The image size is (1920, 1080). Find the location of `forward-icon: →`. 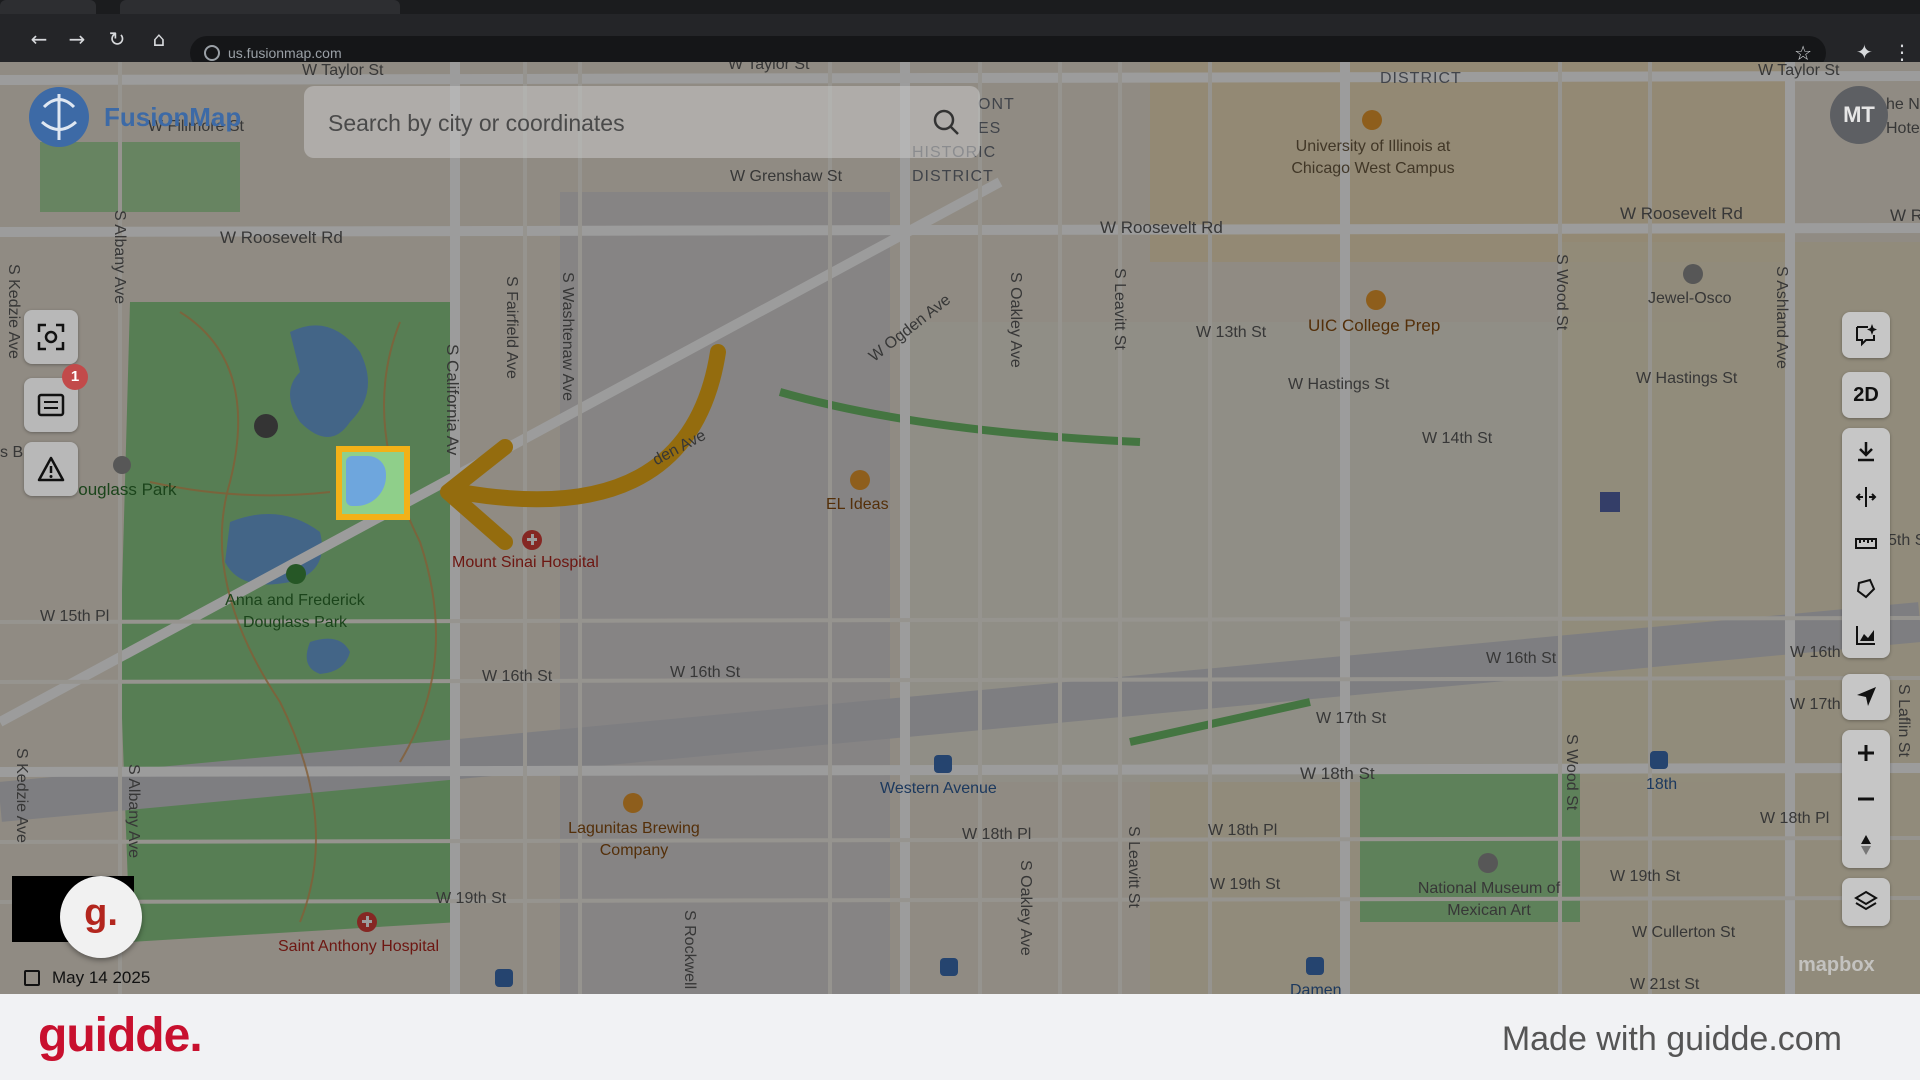

forward-icon: → is located at coordinates (77, 39).